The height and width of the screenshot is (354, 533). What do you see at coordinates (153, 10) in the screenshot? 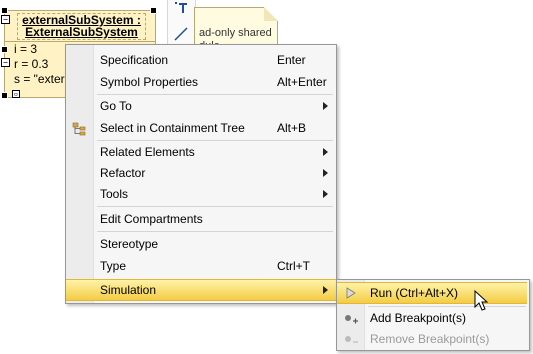
I see `resize-handle-ne` at bounding box center [153, 10].